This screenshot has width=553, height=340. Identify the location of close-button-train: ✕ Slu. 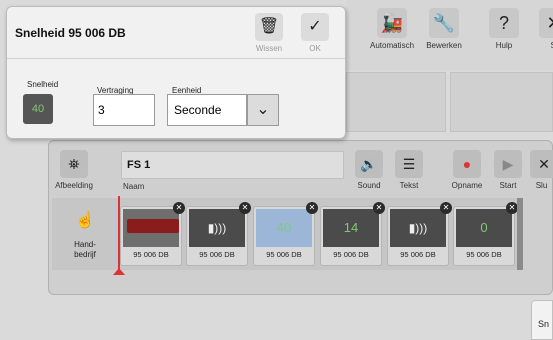
(541, 170).